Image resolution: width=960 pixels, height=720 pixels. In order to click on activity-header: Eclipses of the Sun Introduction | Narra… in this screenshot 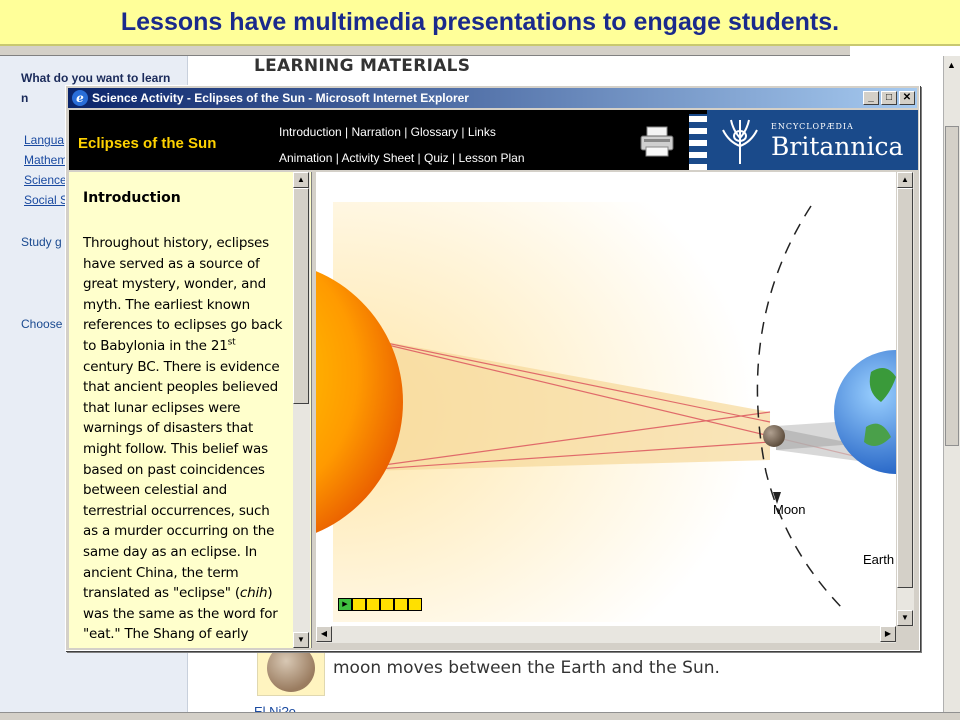, I will do `click(493, 140)`.